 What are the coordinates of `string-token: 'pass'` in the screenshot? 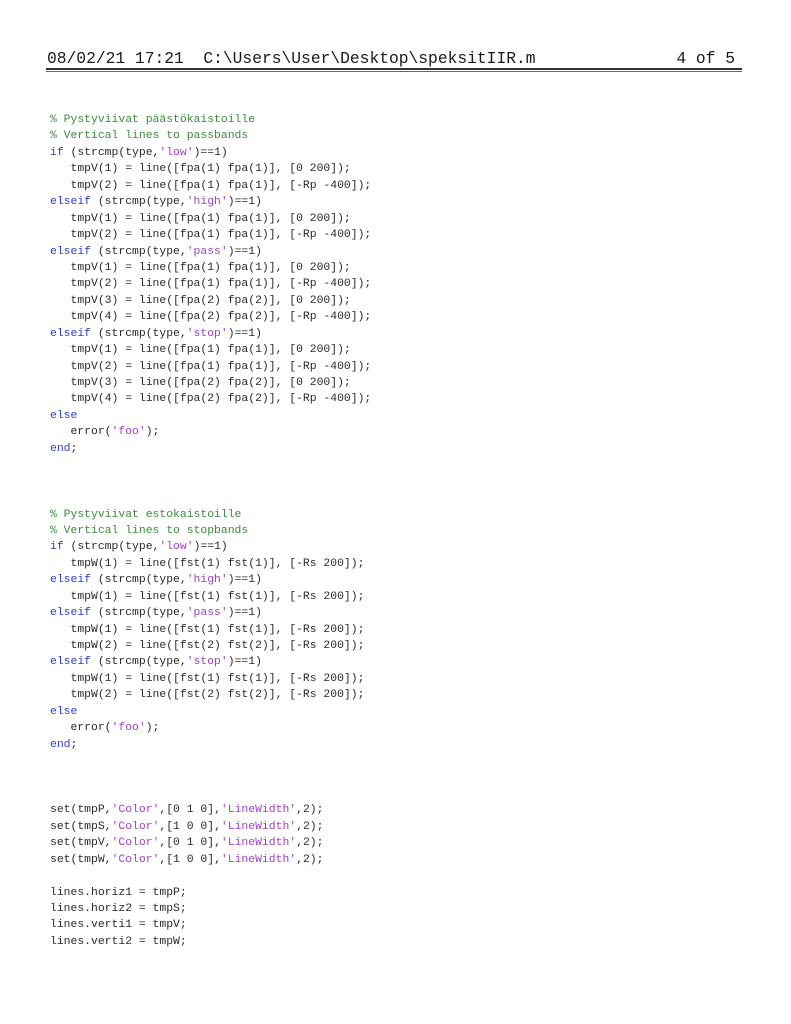 It's located at (207, 251).